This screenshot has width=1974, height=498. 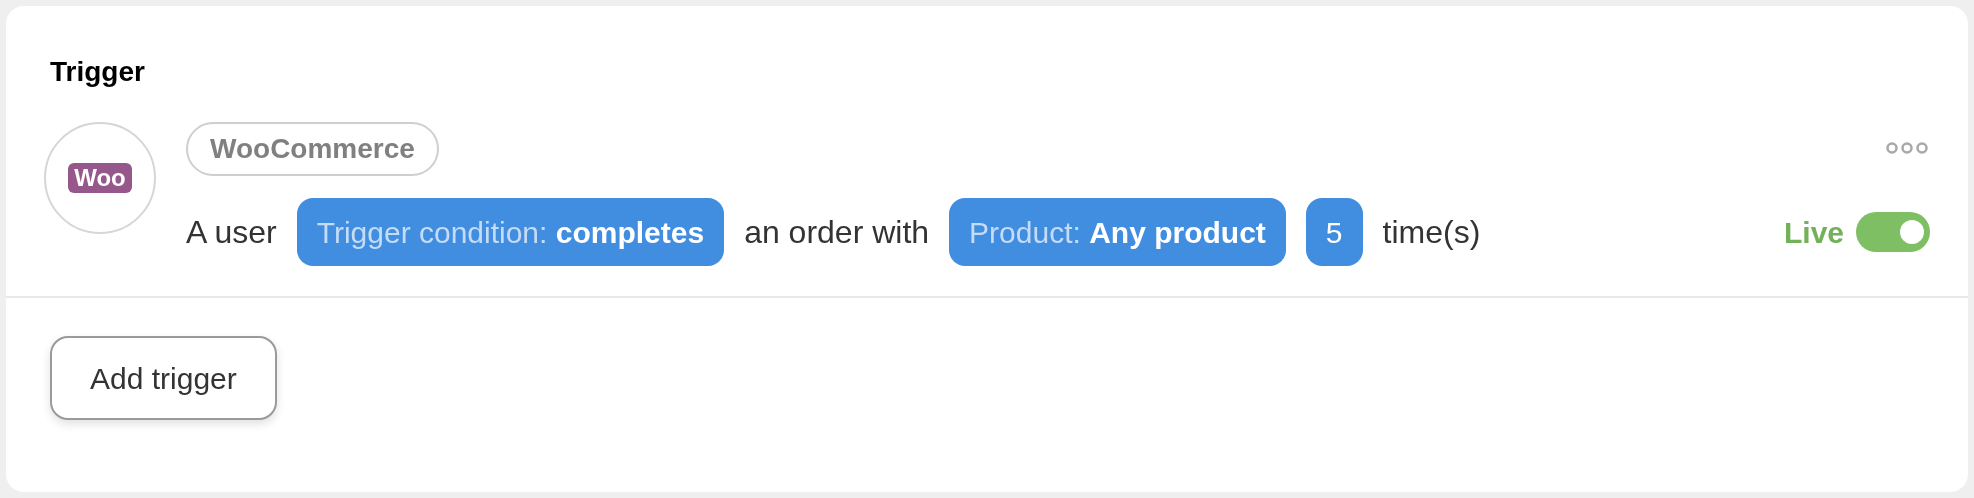 I want to click on status-label: Live, so click(x=1813, y=232).